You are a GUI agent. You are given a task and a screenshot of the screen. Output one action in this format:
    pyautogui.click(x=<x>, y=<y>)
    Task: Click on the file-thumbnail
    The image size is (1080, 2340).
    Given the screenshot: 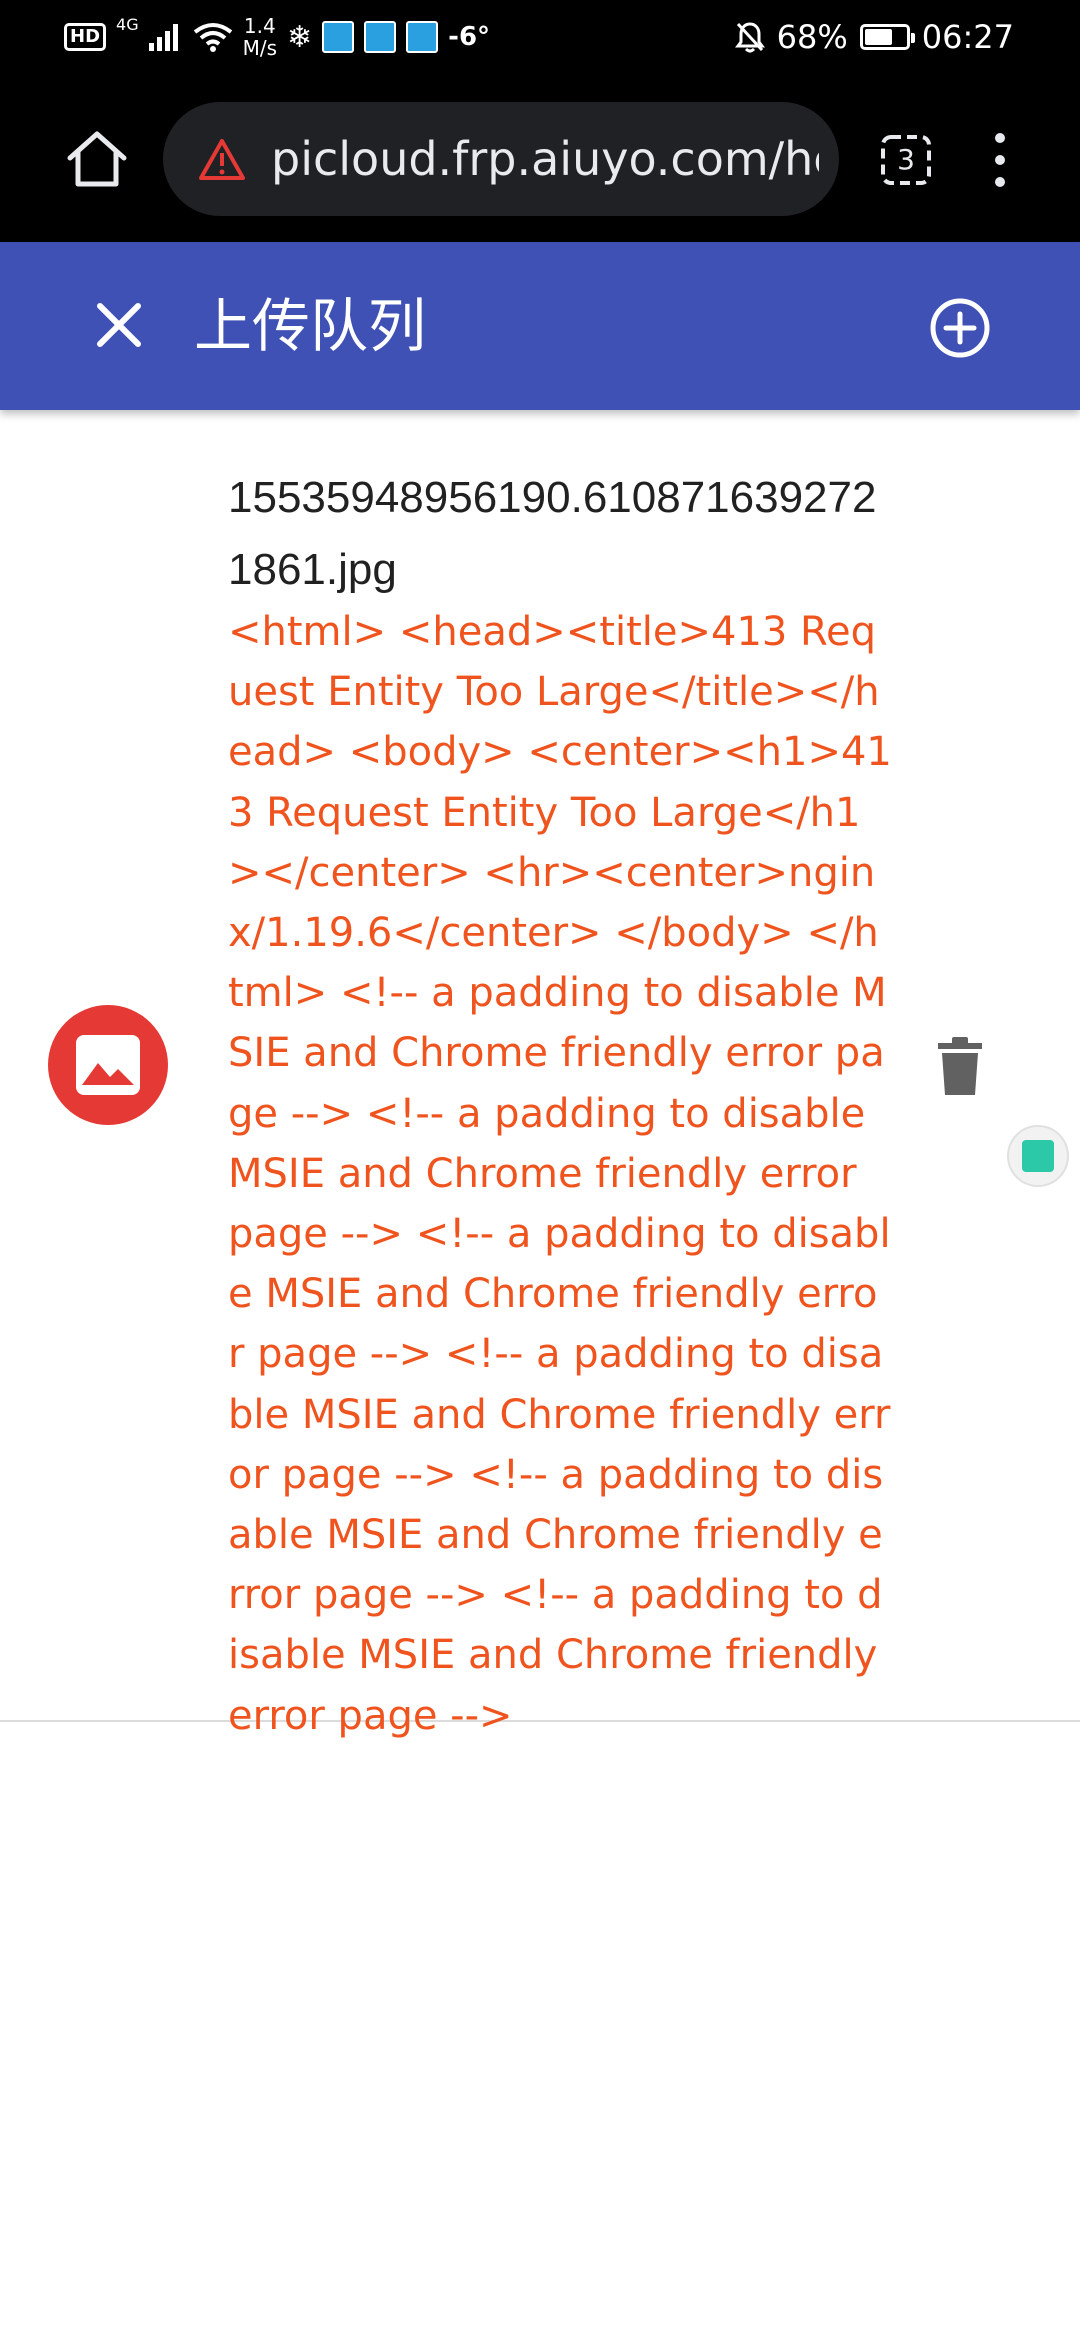 What is the action you would take?
    pyautogui.click(x=108, y=1065)
    